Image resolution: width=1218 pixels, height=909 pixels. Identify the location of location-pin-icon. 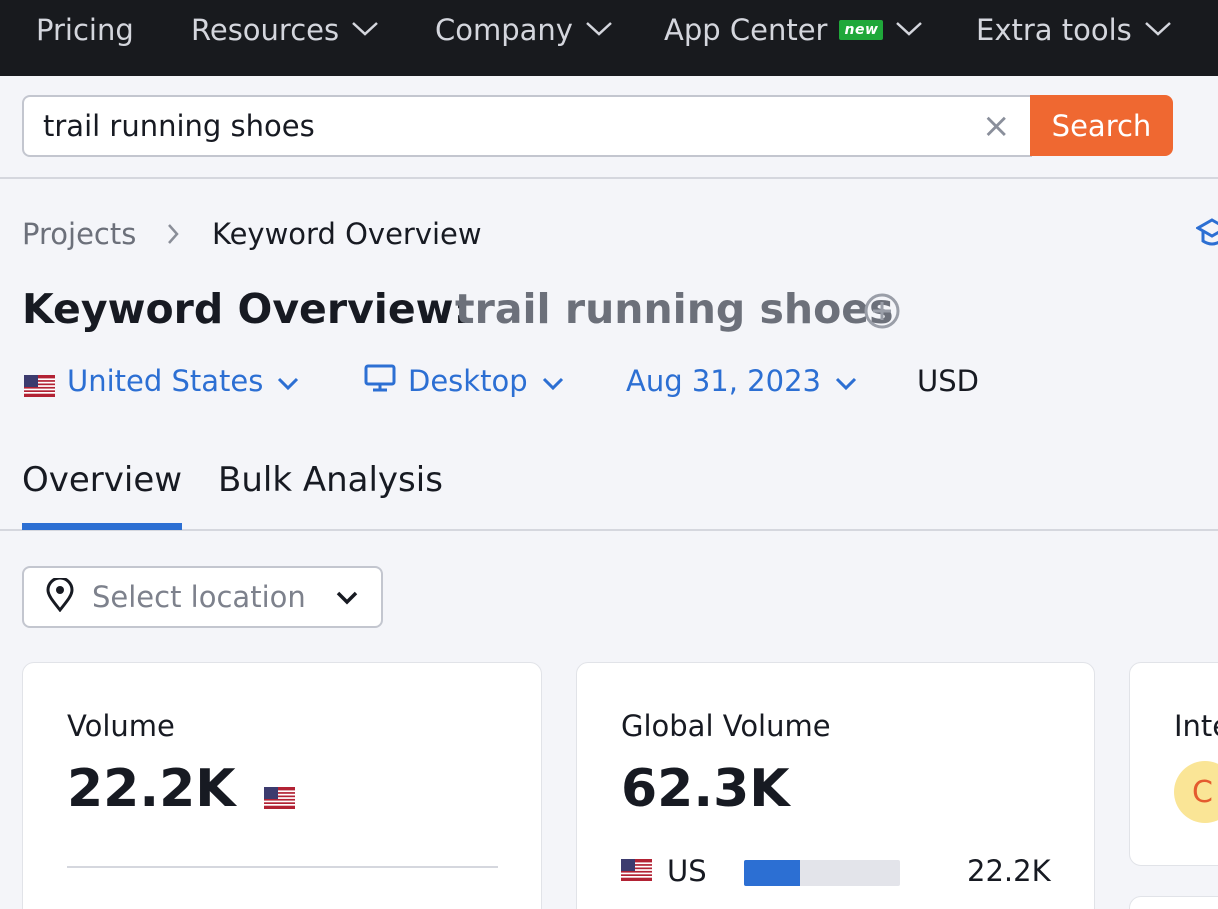
(60, 596).